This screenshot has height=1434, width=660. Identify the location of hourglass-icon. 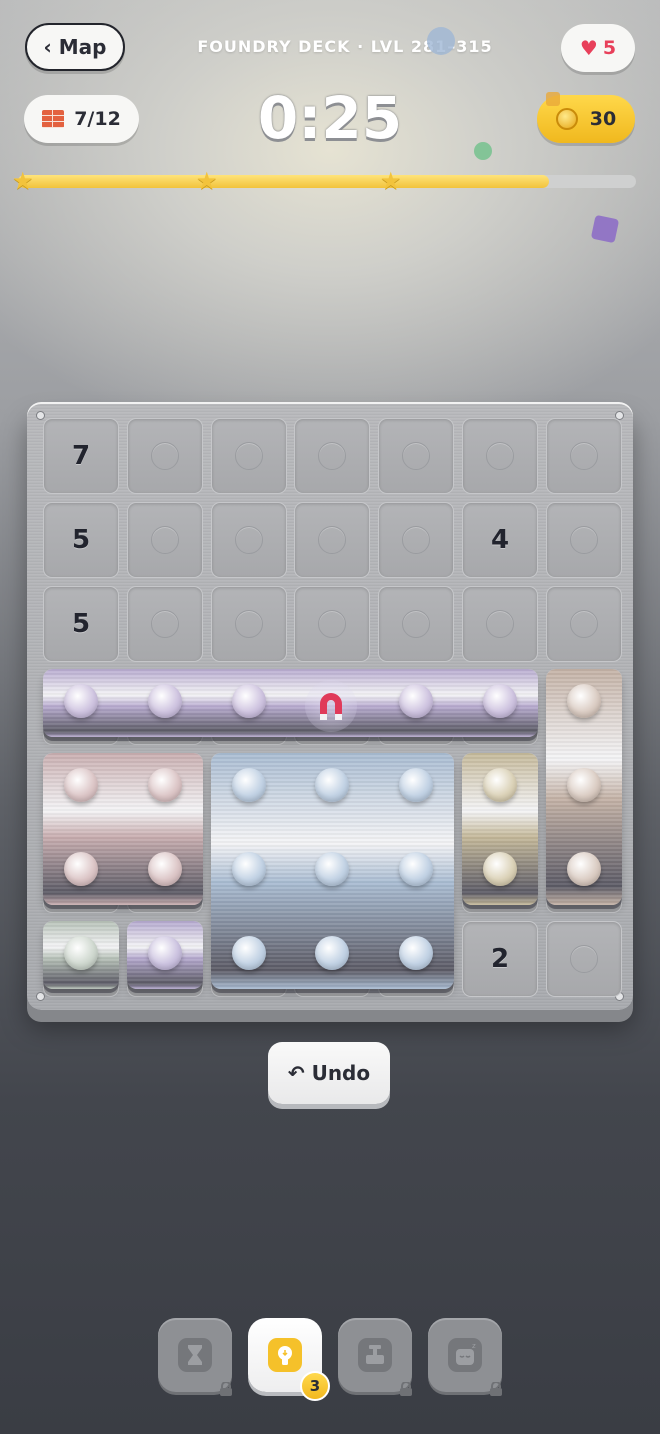
(195, 1355).